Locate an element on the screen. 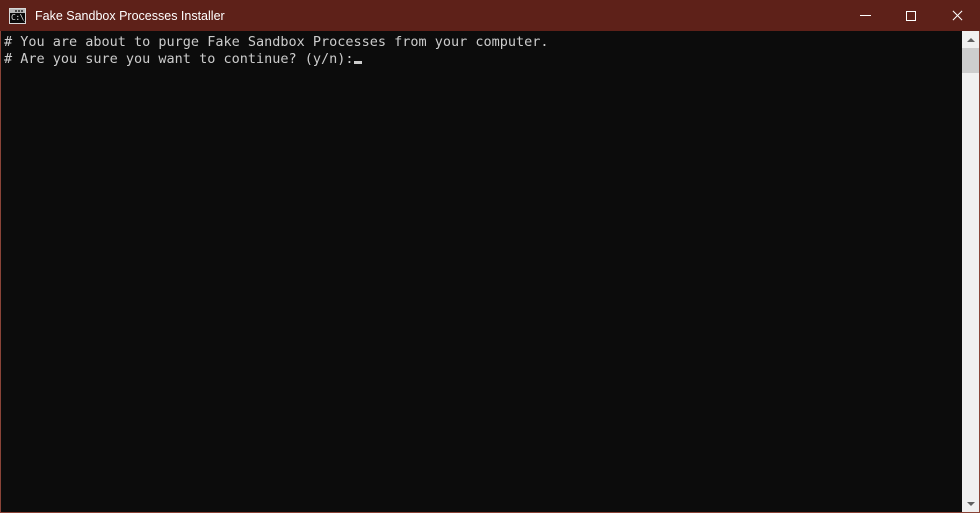 The height and width of the screenshot is (513, 980). minimize-icon is located at coordinates (865, 15).